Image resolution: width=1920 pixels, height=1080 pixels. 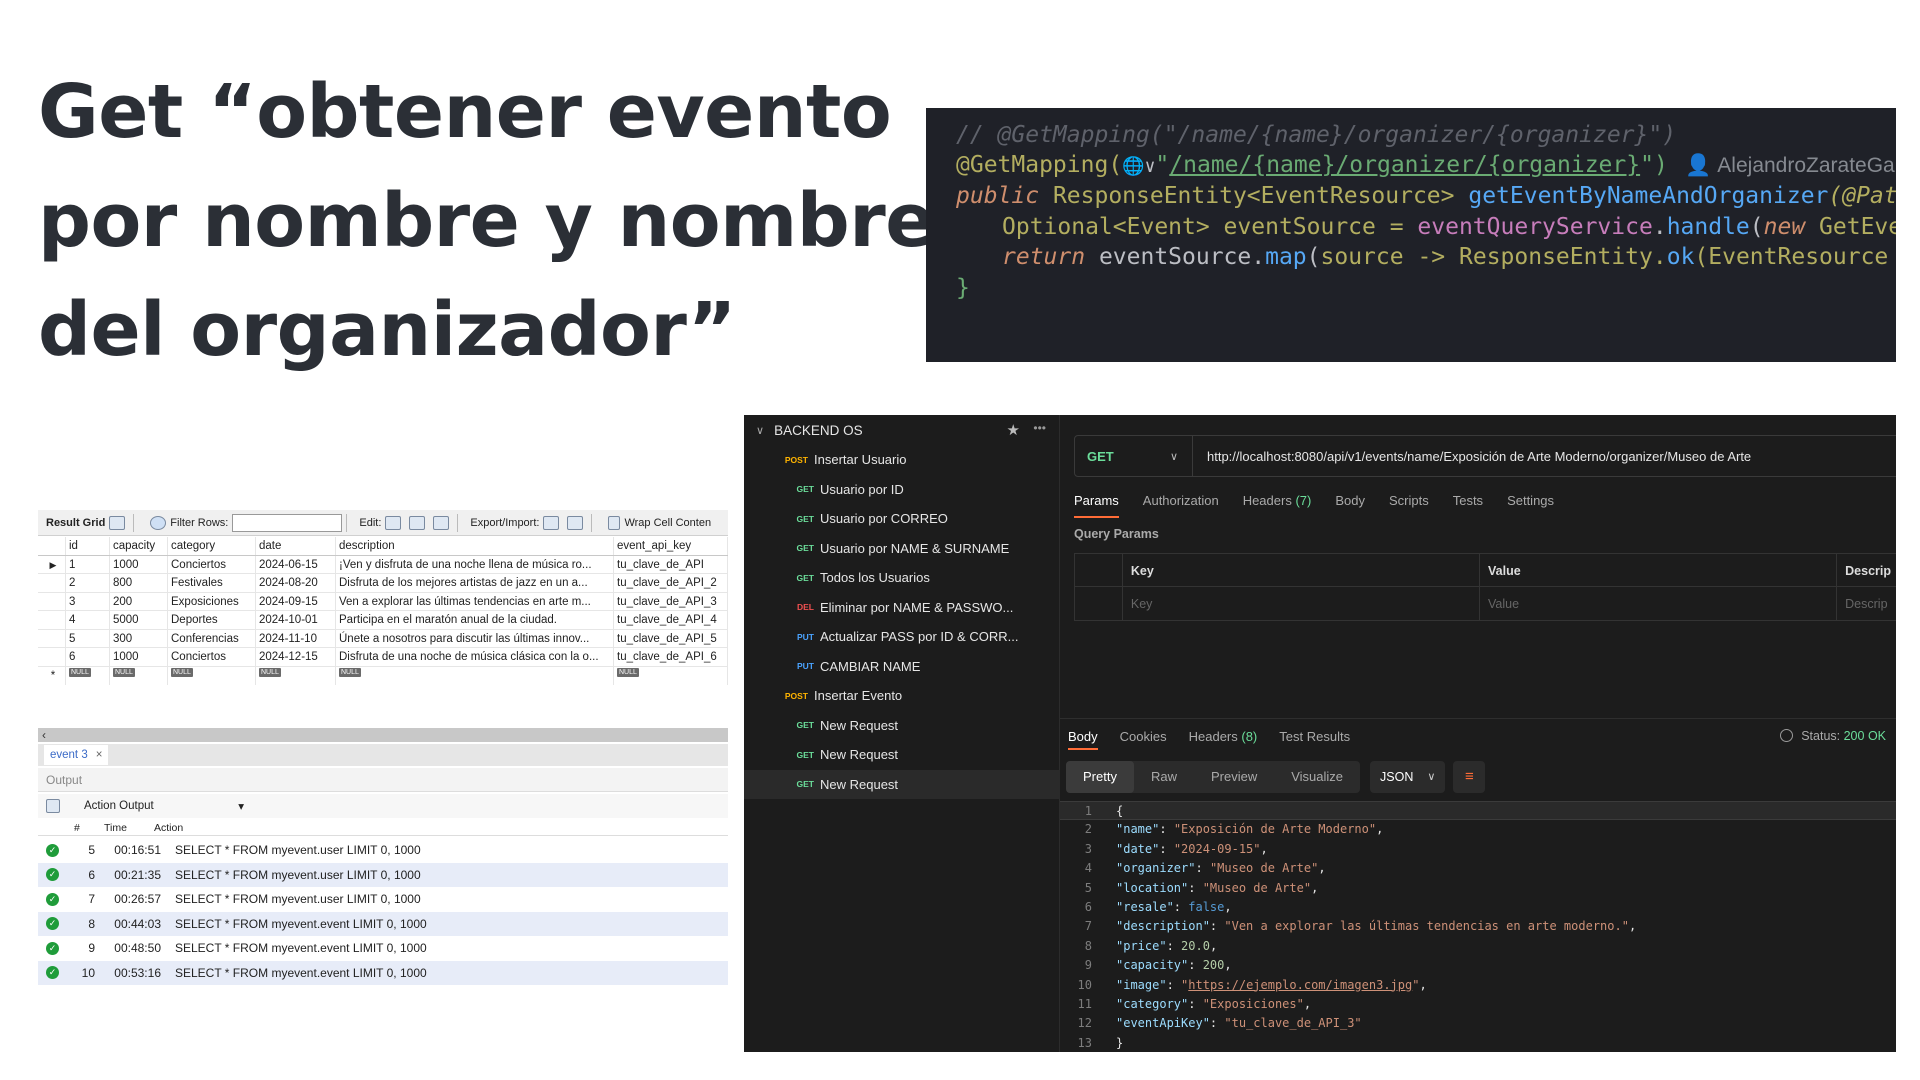 What do you see at coordinates (1659, 603) in the screenshot?
I see `param-value-input: Value` at bounding box center [1659, 603].